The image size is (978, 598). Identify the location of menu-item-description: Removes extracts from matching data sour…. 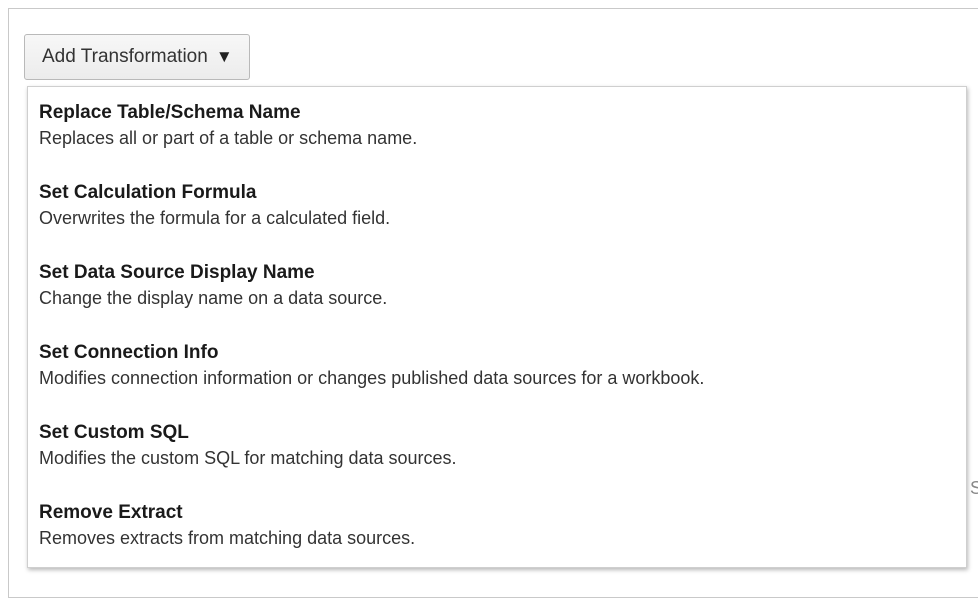
(227, 538).